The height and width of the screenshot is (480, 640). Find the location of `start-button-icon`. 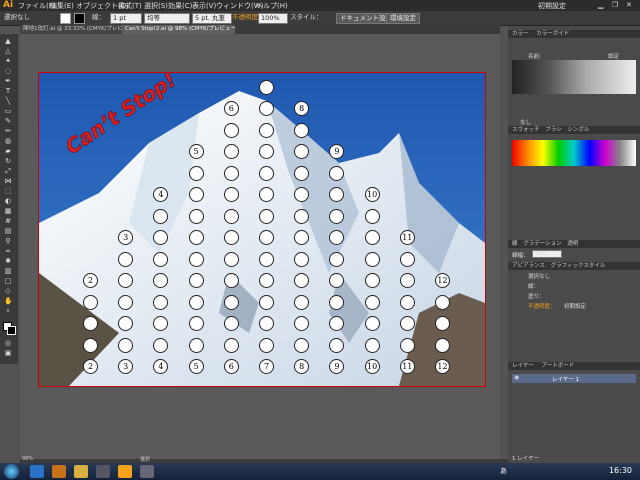

start-button-icon is located at coordinates (11, 471).